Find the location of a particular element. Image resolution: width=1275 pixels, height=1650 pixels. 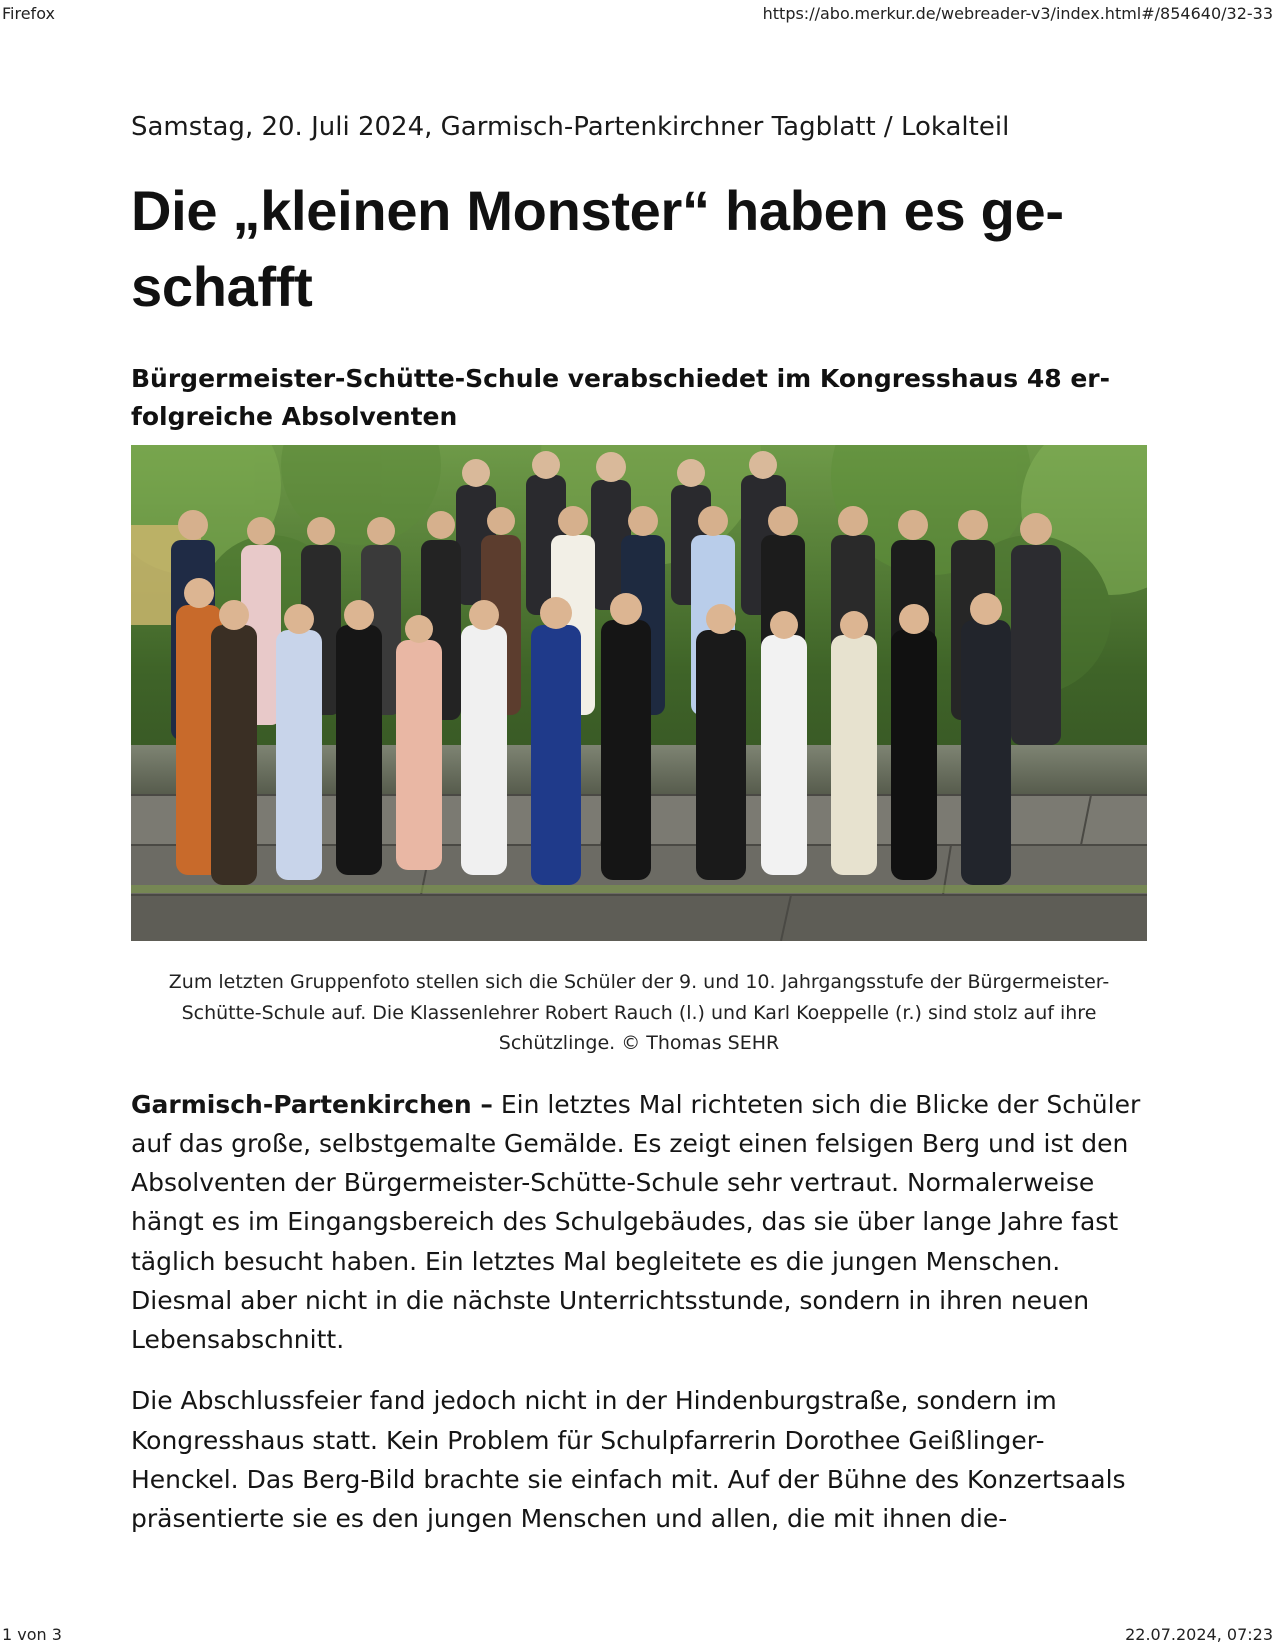

paragraph-1-lead: Garmisch-Partenkirchen – is located at coordinates (312, 1104).